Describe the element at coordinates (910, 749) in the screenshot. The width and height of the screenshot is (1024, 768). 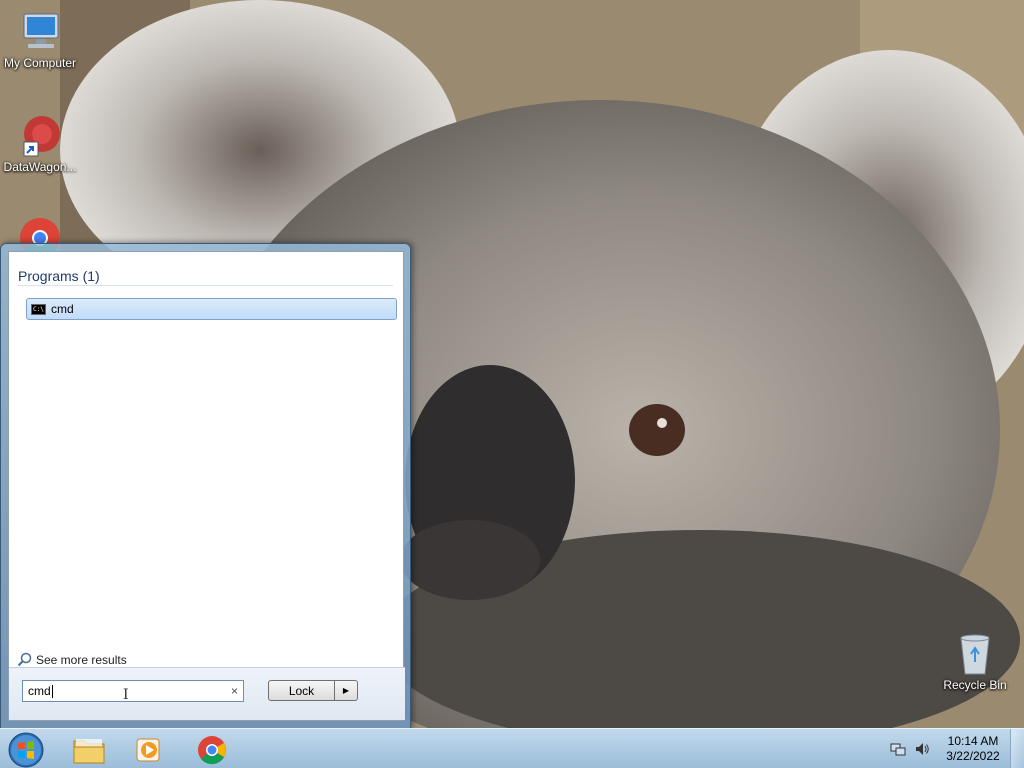
I see `system-tray` at that location.